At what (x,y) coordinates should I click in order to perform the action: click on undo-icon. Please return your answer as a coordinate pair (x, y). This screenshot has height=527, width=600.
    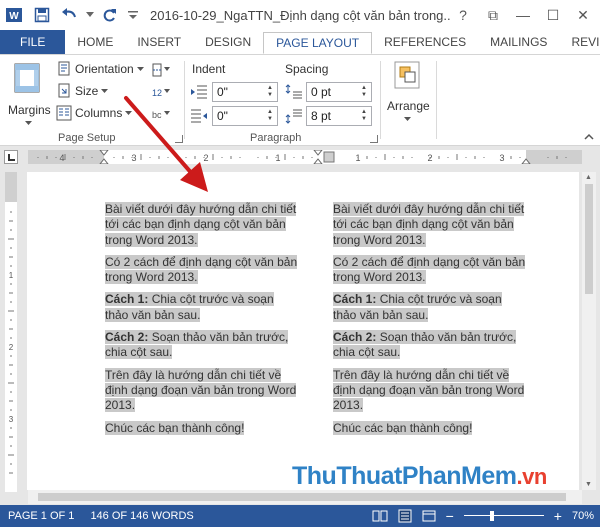
    Looking at the image, I should click on (70, 15).